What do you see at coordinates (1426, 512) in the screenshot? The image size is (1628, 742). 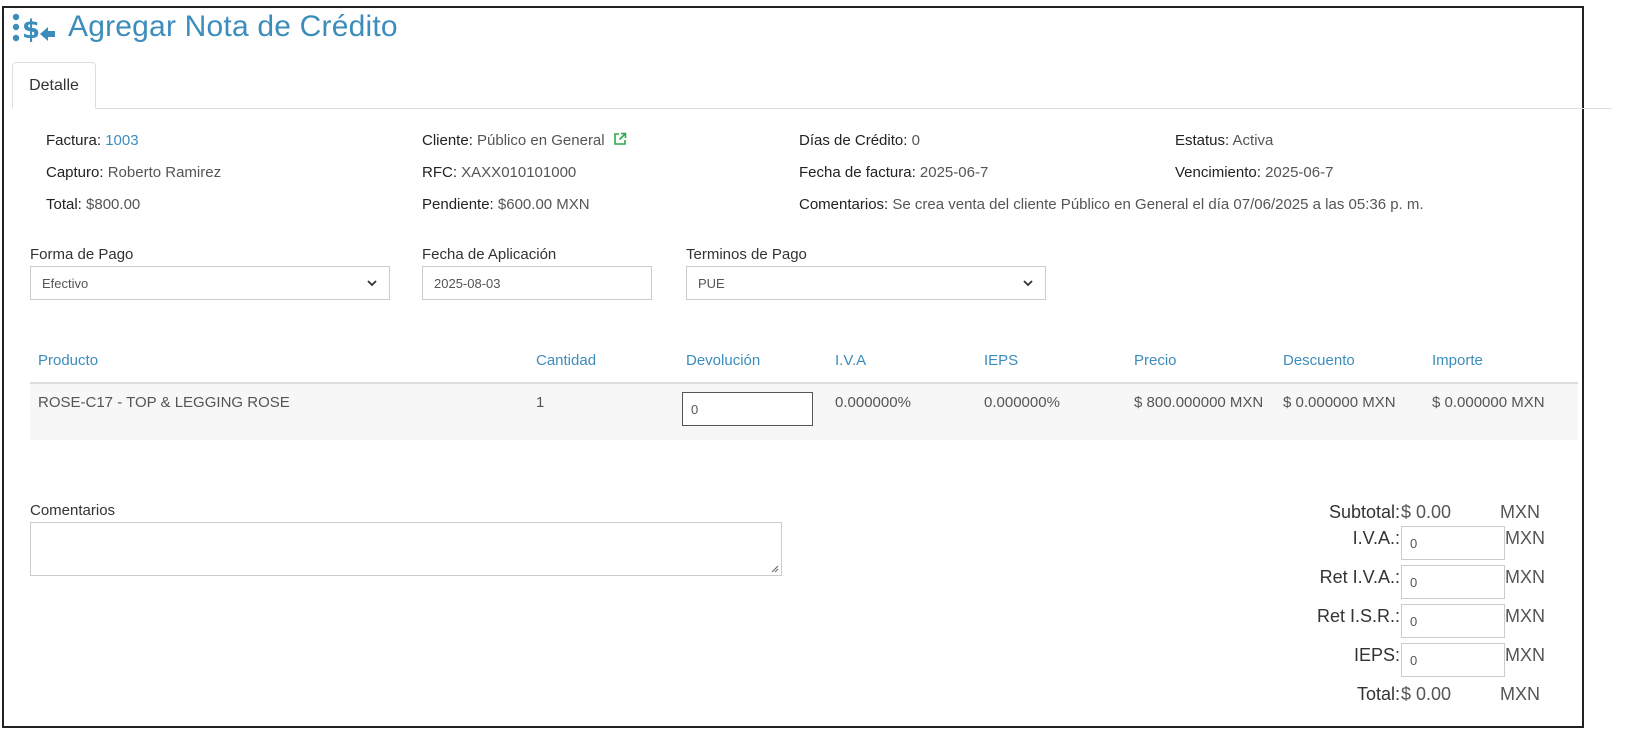 I see `subtotal-value: $ 0.00` at bounding box center [1426, 512].